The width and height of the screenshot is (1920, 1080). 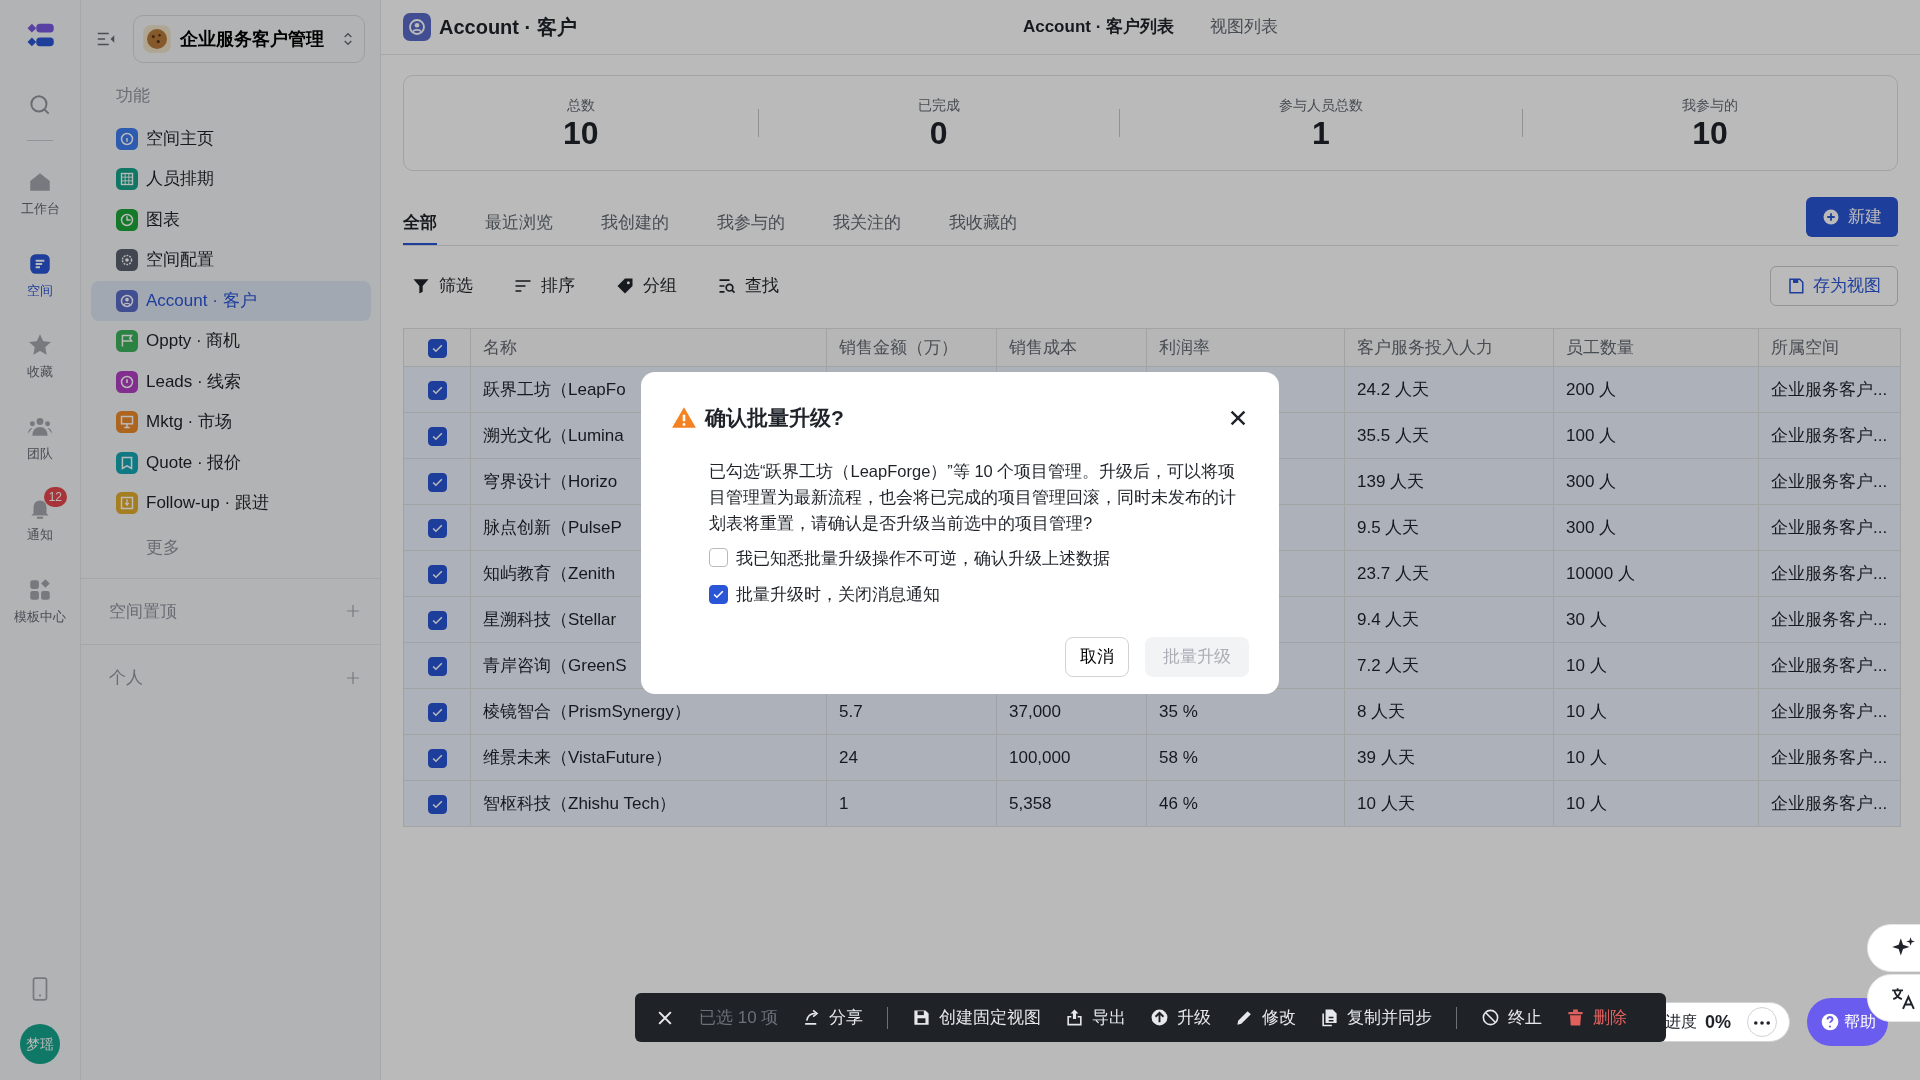 I want to click on toolbar-button: 查找, so click(x=748, y=286).